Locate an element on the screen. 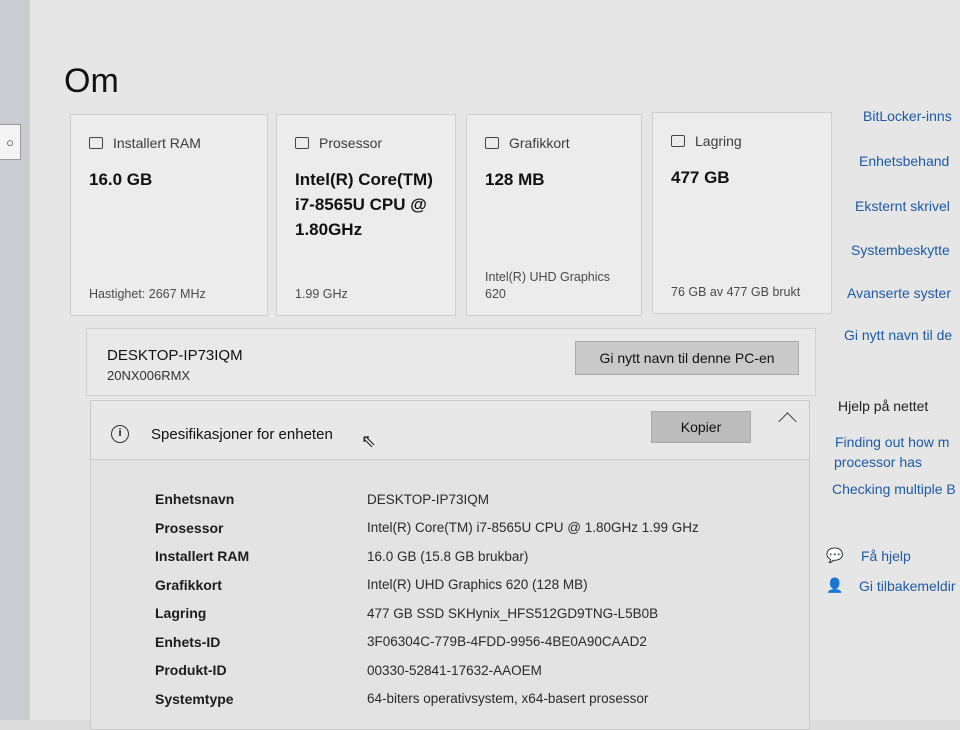 The image size is (960, 730). page-title: Om is located at coordinates (91, 81).